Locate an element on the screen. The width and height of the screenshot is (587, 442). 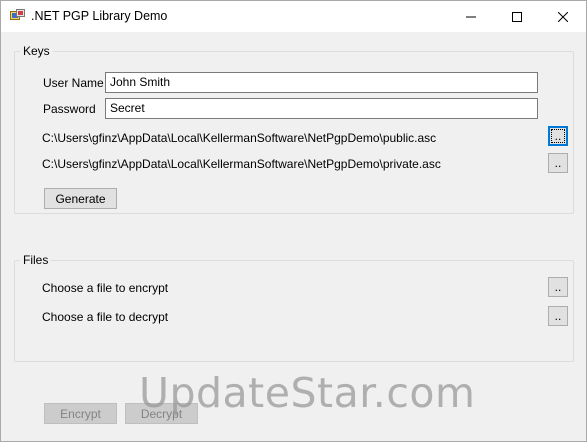
public-key-browse-button: .. is located at coordinates (558, 136).